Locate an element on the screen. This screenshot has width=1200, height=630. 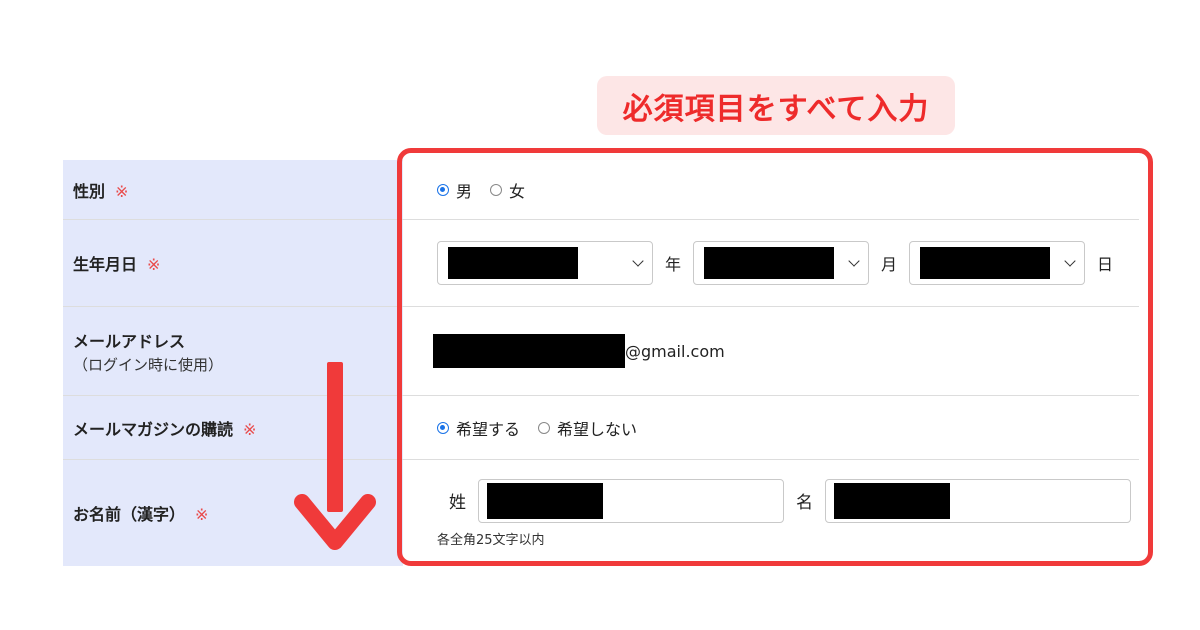
name-kanji-label: お名前（漢字） is located at coordinates (129, 514).